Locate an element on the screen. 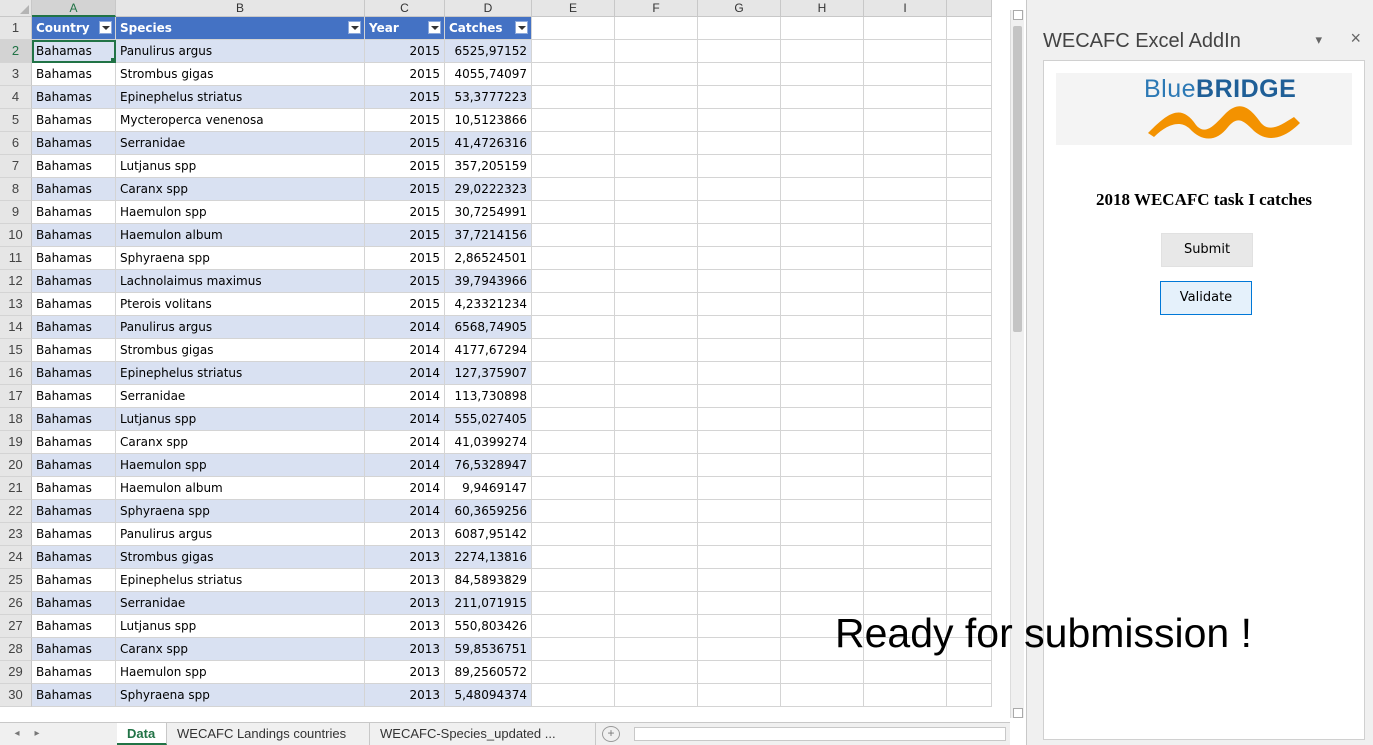 The image size is (1373, 745). pane-menu-icon: ▾ is located at coordinates (1319, 39).